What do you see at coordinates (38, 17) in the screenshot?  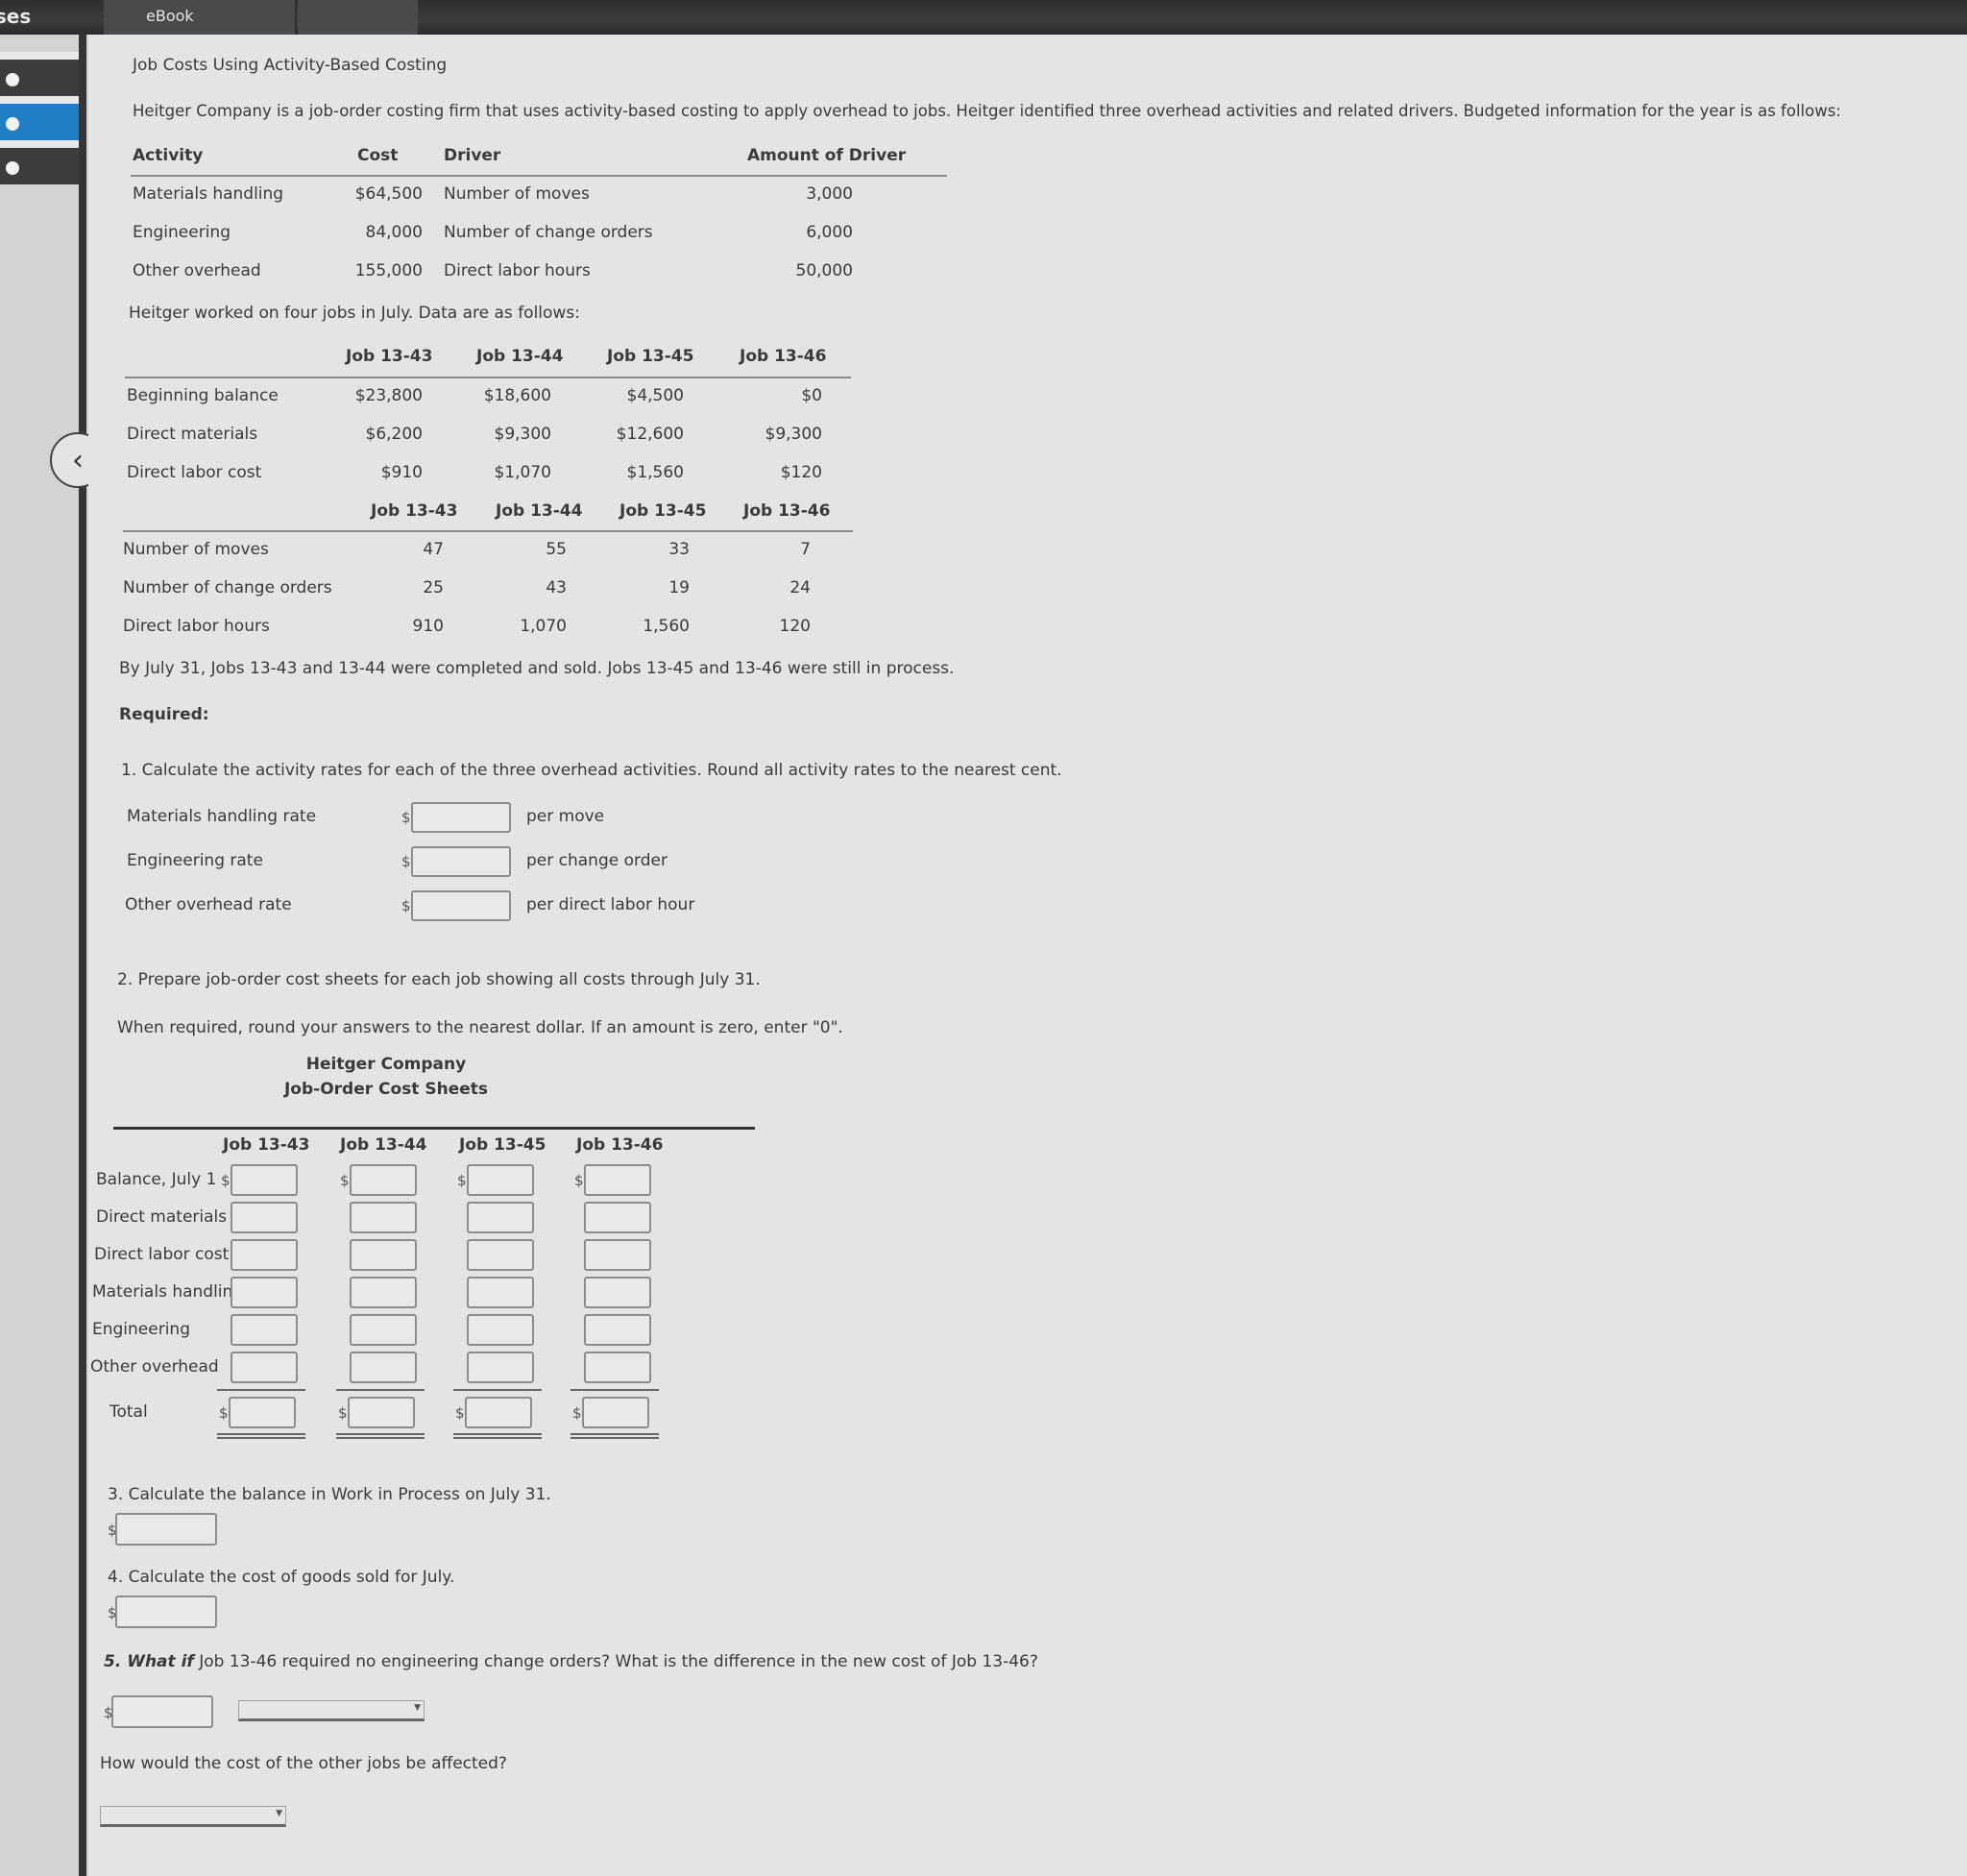 I see `tab-exercises: ises` at bounding box center [38, 17].